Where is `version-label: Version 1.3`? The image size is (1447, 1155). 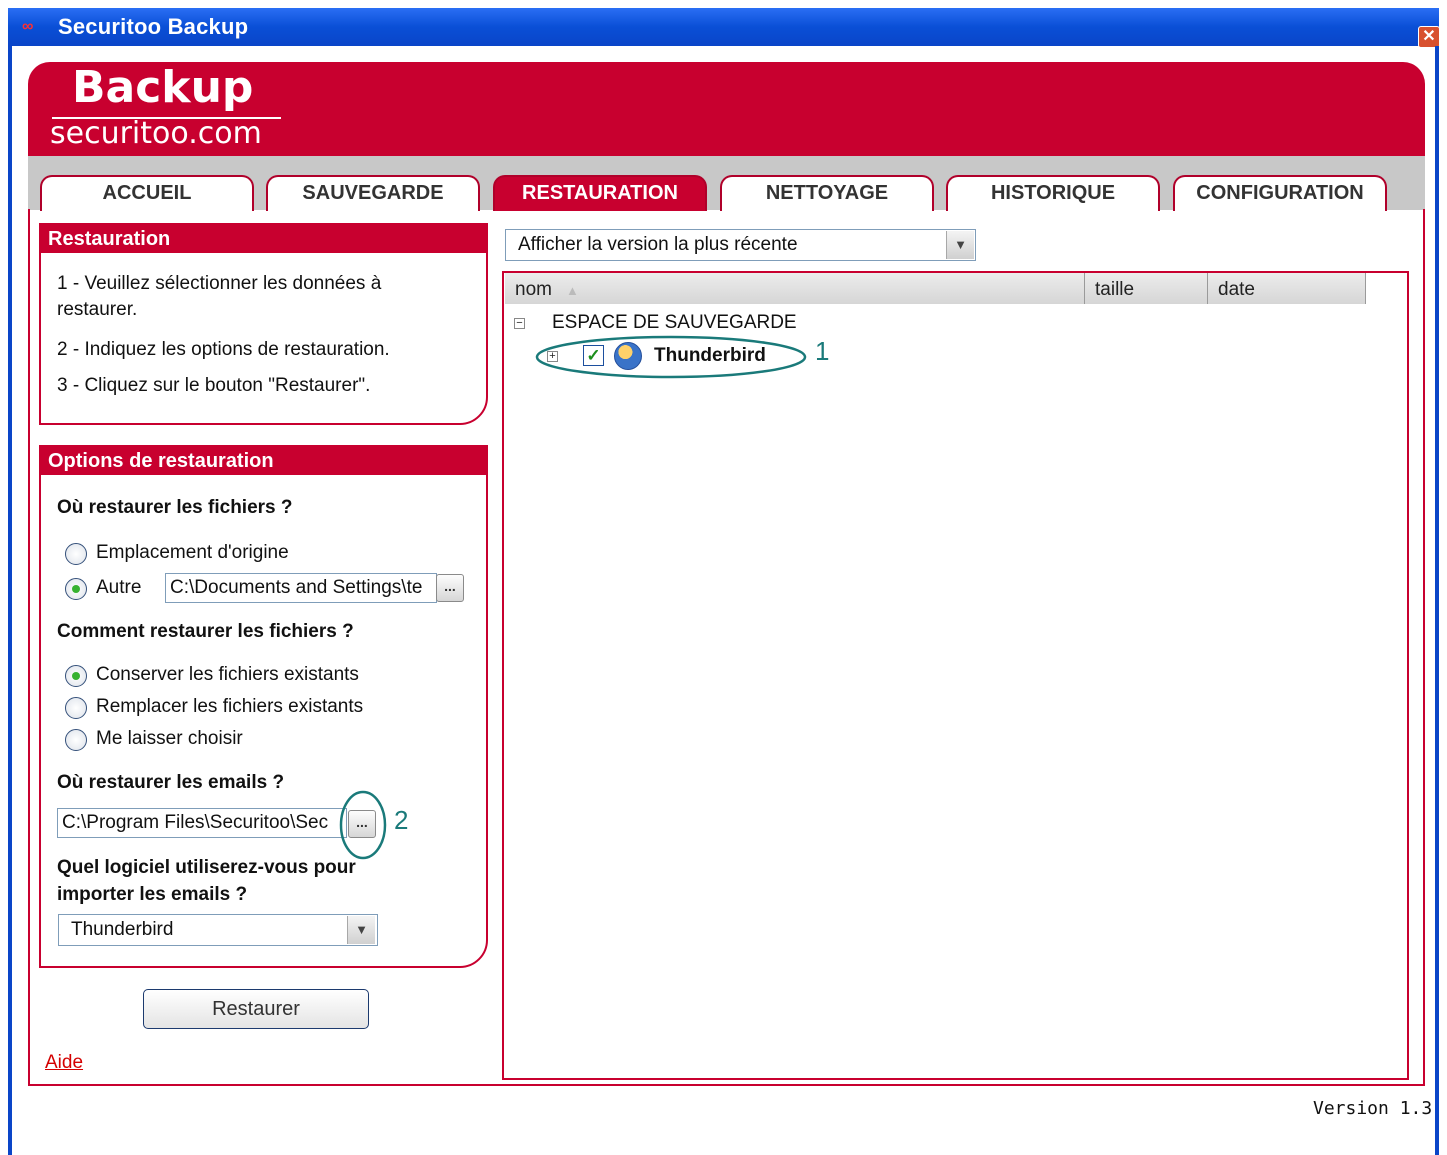
version-label: Version 1.3 is located at coordinates (1373, 1108).